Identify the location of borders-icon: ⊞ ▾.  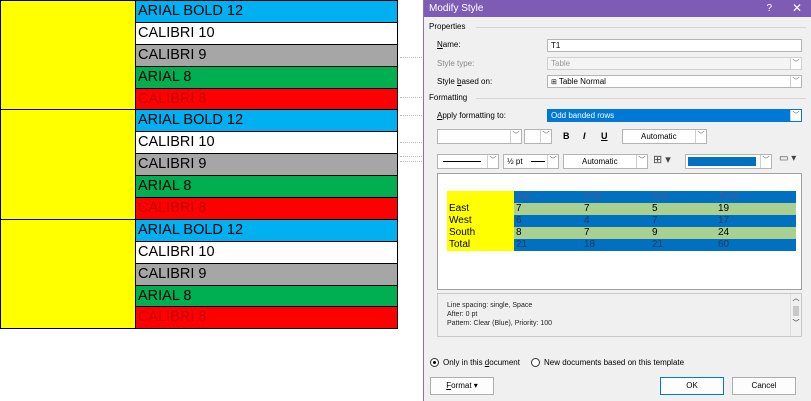
(662, 159).